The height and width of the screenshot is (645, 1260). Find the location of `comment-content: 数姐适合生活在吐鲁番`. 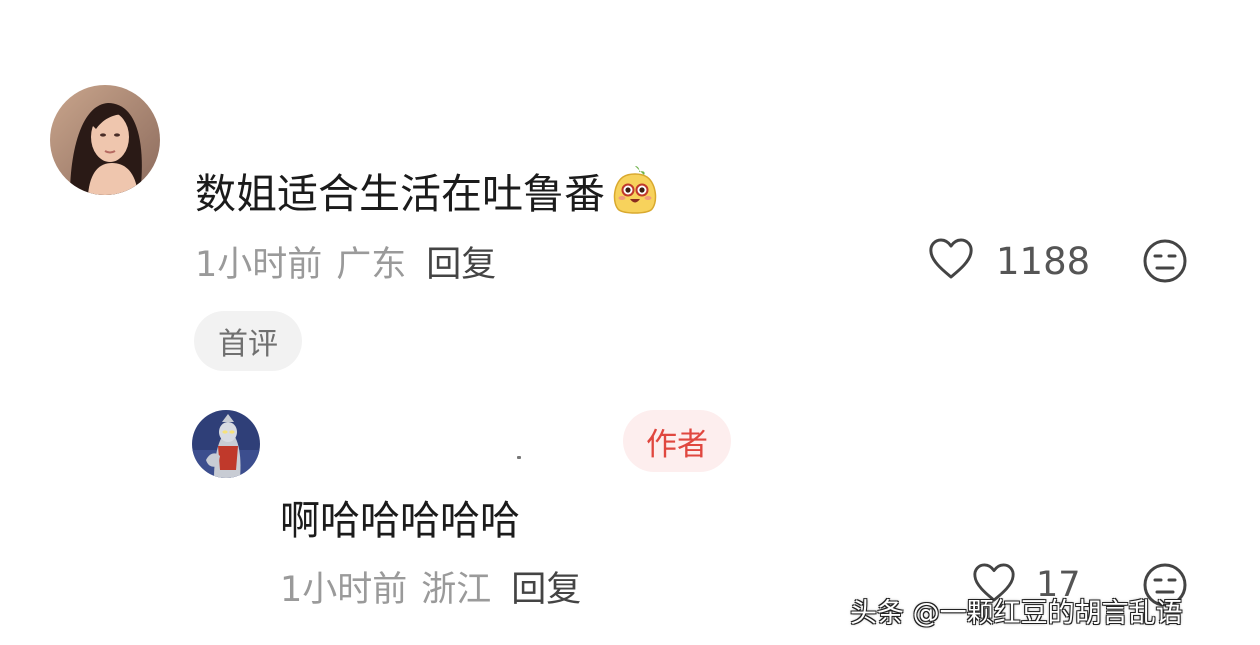

comment-content: 数姐适合生活在吐鲁番 is located at coordinates (428, 190).